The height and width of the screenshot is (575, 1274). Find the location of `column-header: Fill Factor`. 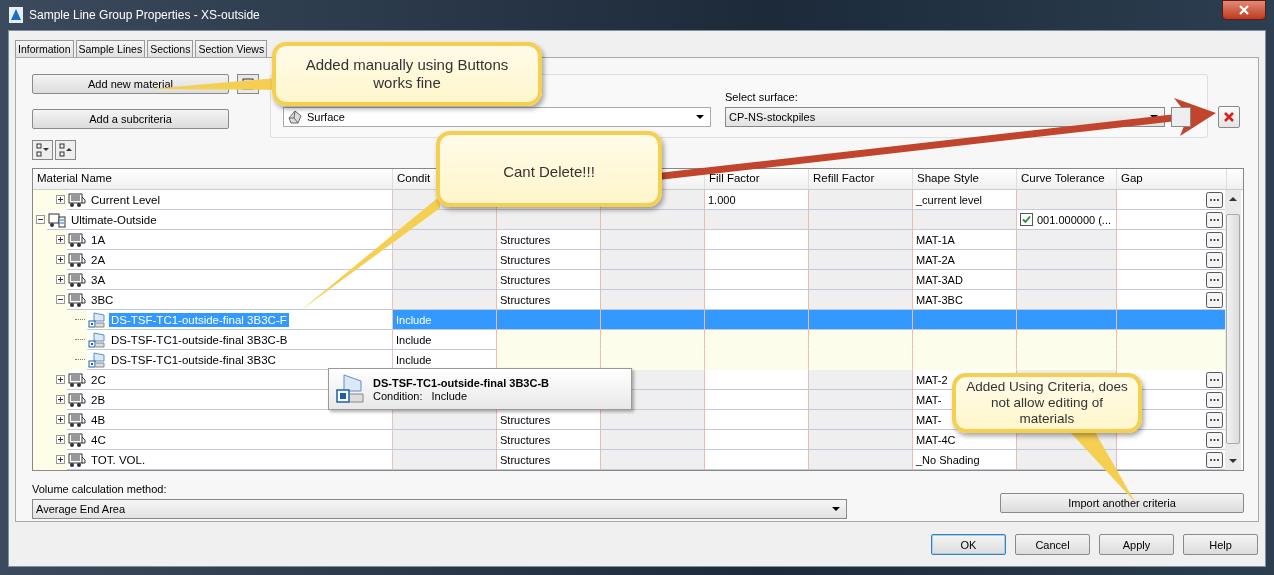

column-header: Fill Factor is located at coordinates (757, 179).